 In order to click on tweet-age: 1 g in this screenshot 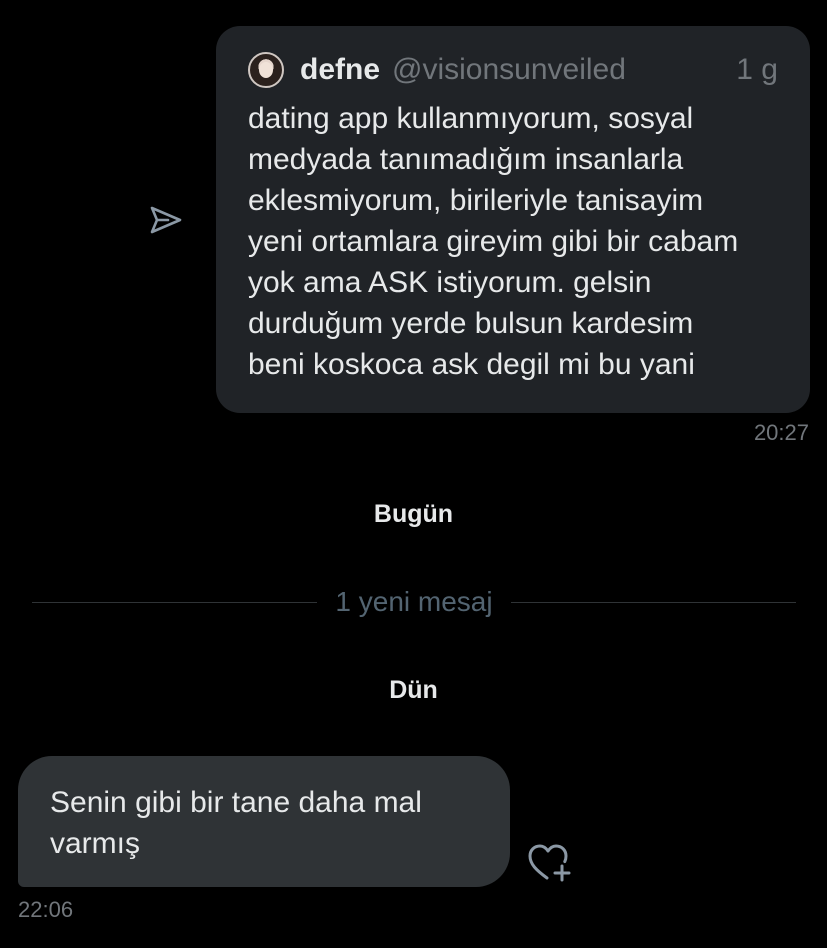, I will do `click(757, 69)`.